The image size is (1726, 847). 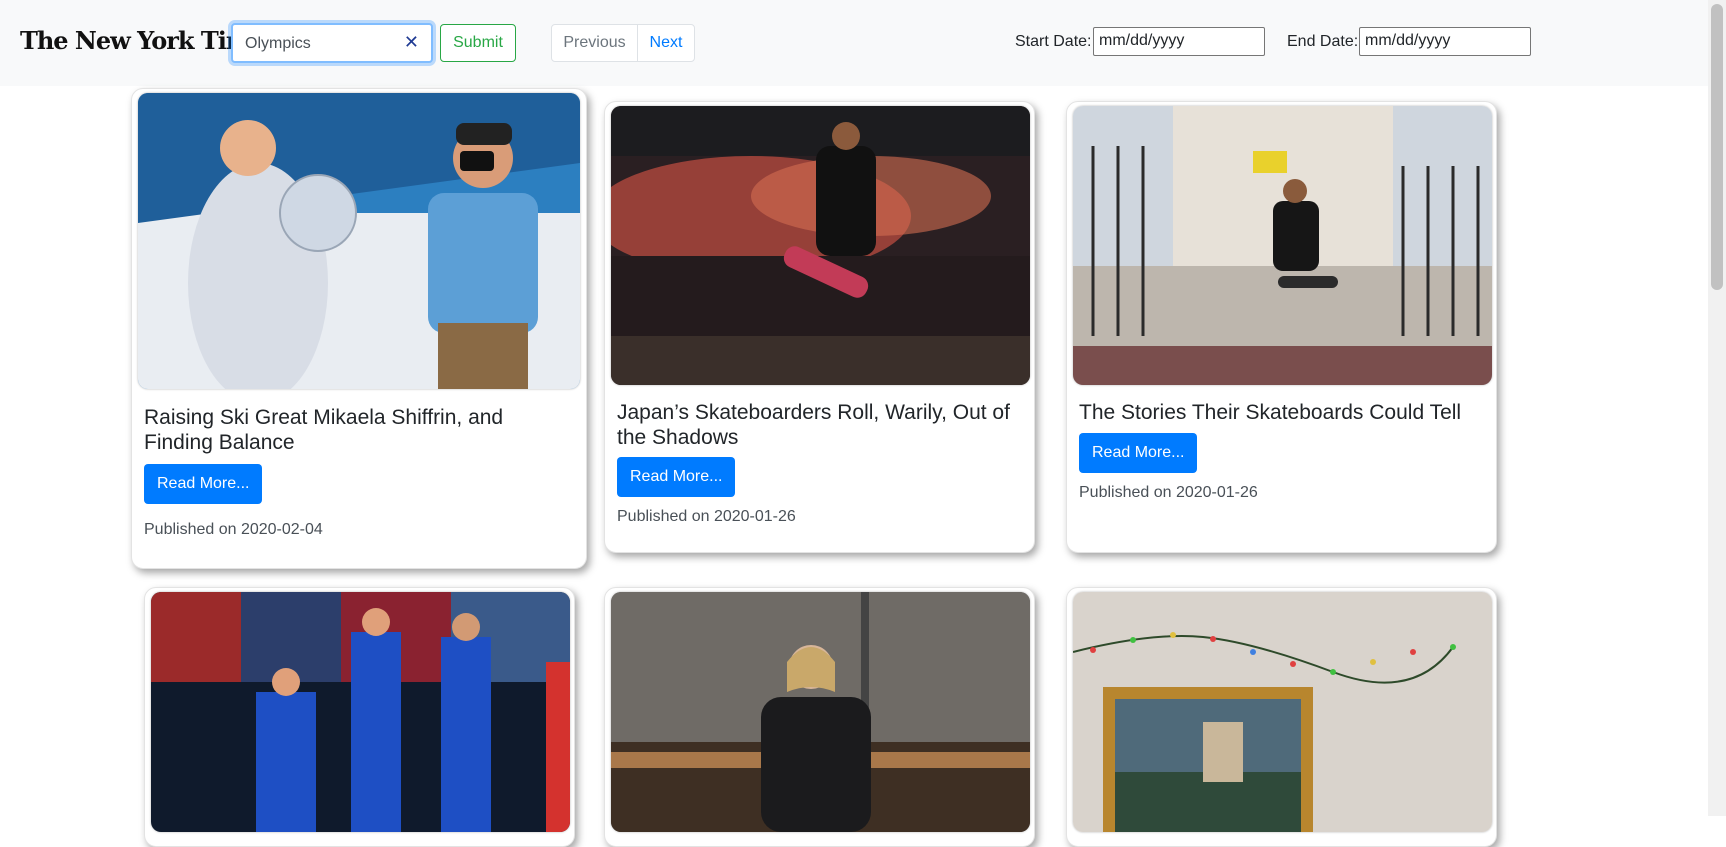 What do you see at coordinates (1270, 412) in the screenshot?
I see `article-title: The Stories Their Skateboards Could Tell` at bounding box center [1270, 412].